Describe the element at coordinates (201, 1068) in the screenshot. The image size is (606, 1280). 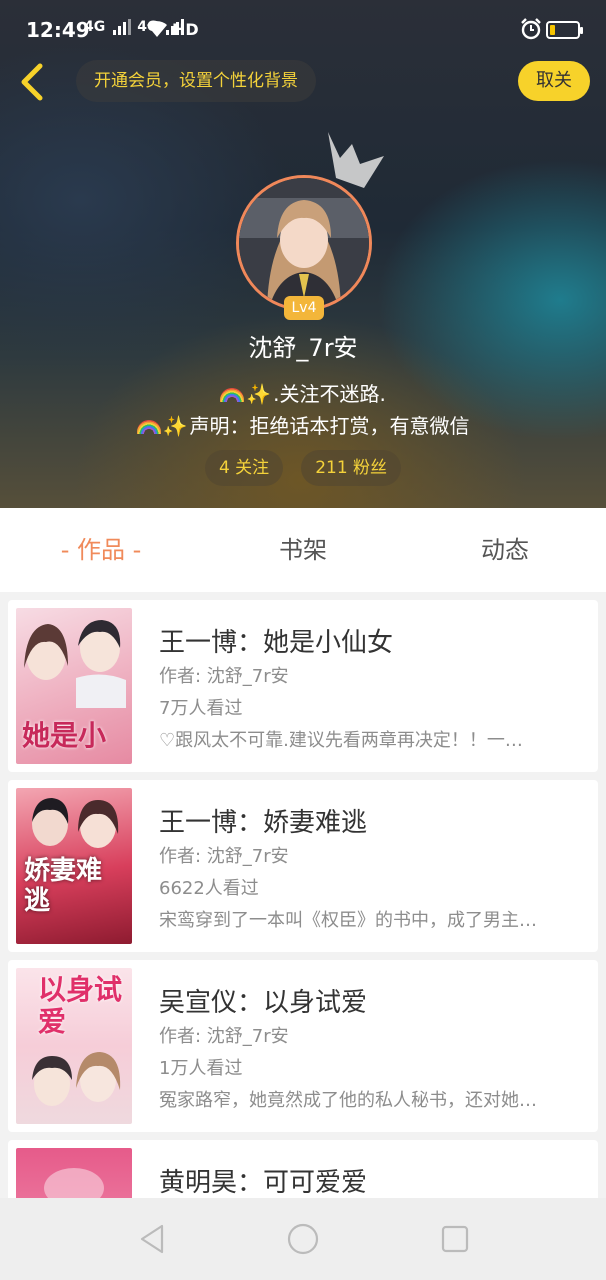
I see `work-views: 1万人看过` at that location.